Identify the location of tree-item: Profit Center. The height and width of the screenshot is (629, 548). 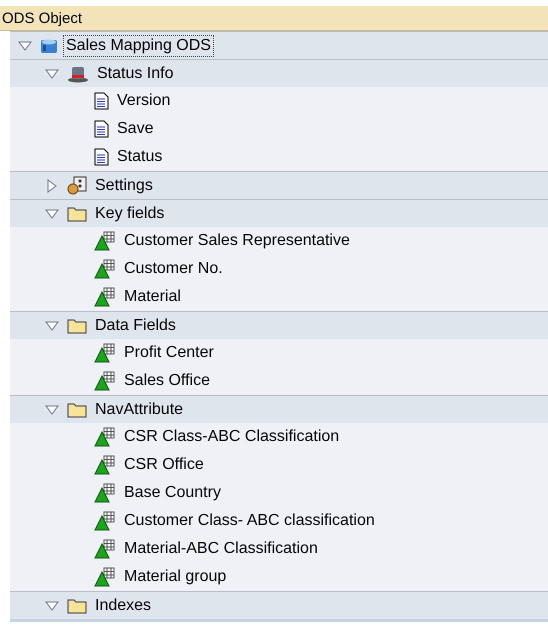
(169, 353).